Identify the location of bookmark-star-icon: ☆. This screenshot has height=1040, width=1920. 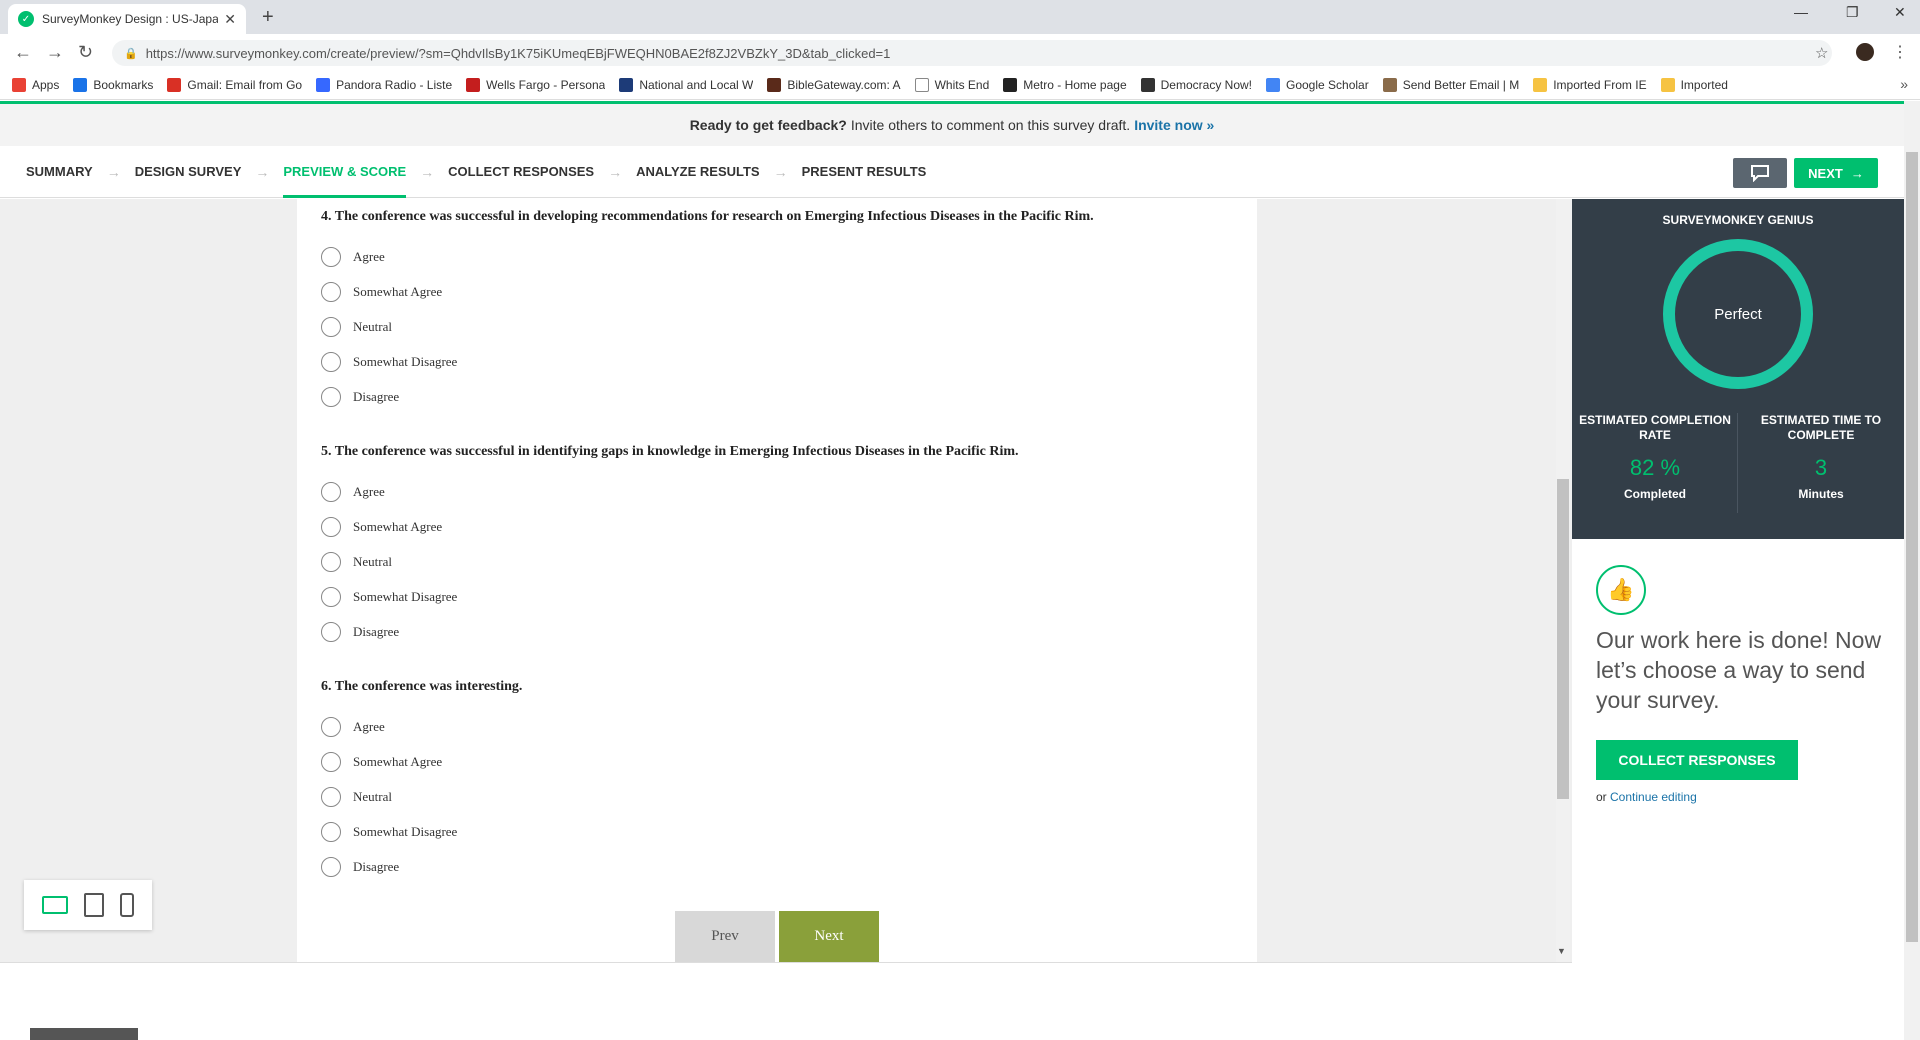
(1821, 53).